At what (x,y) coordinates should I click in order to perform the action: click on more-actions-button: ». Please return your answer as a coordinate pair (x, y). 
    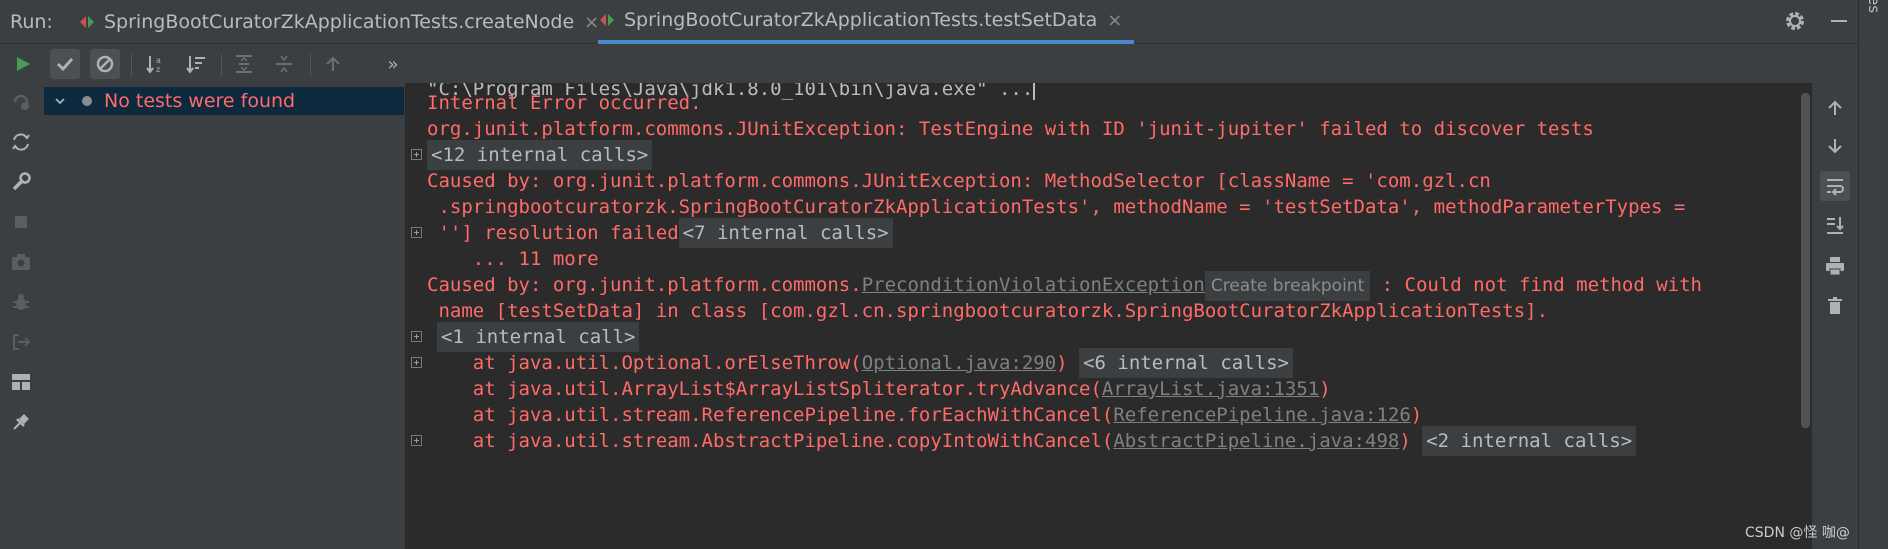
    Looking at the image, I should click on (393, 64).